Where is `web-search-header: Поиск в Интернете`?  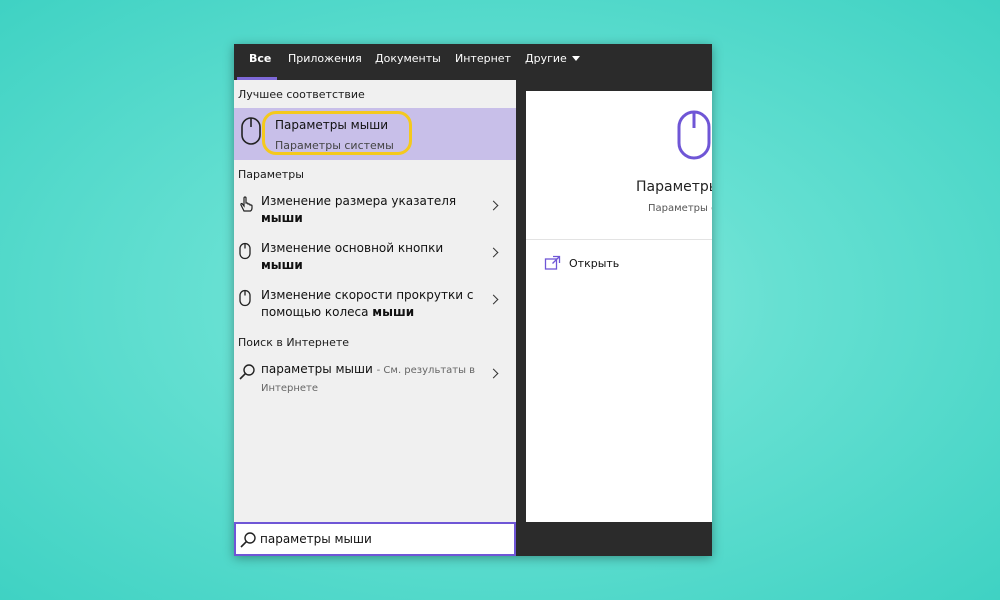
web-search-header: Поиск в Интернете is located at coordinates (294, 342).